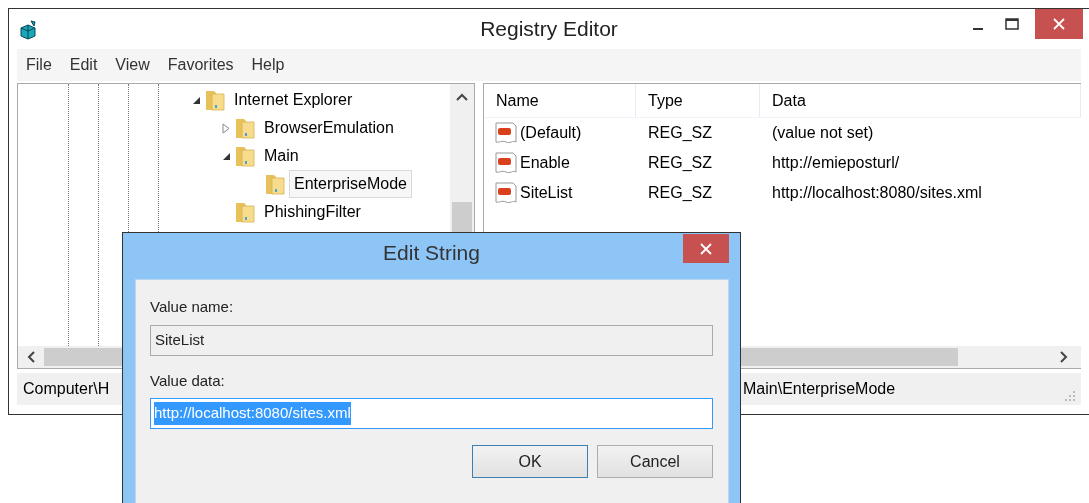 Image resolution: width=1089 pixels, height=503 pixels. What do you see at coordinates (823, 132) in the screenshot?
I see `table-cell: (value not set)` at bounding box center [823, 132].